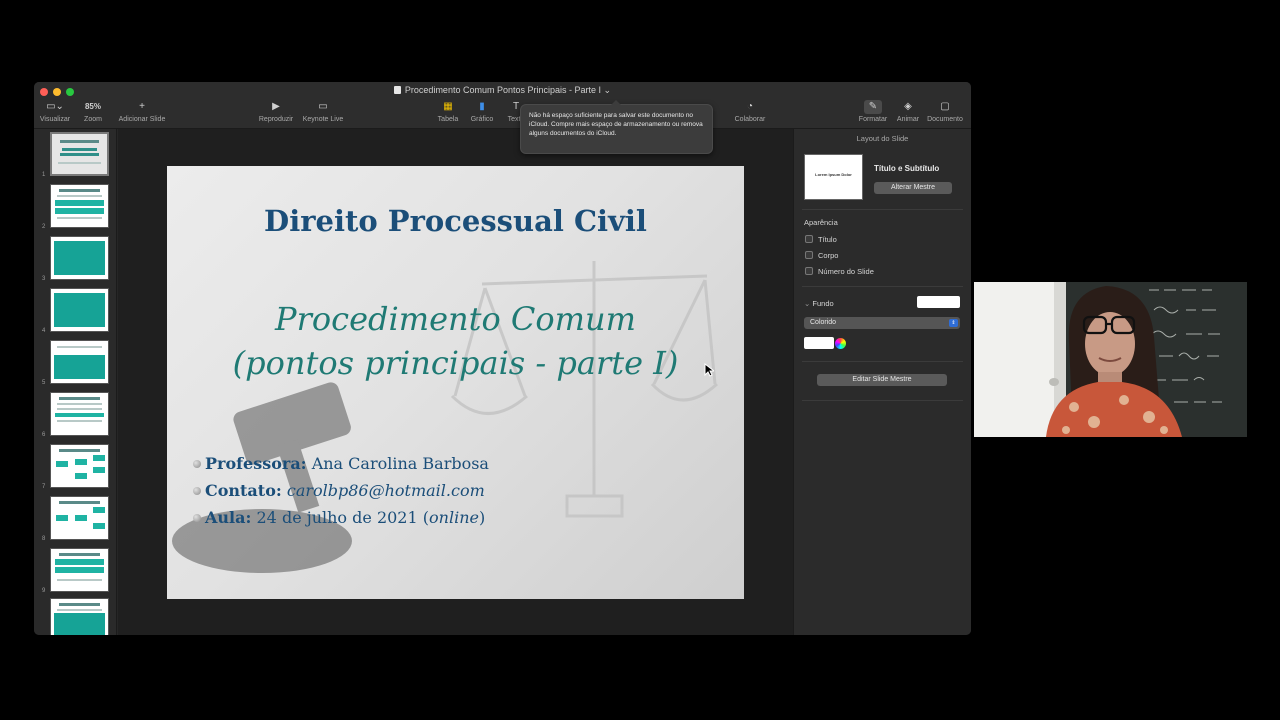  Describe the element at coordinates (76, 259) in the screenshot. I see `slide-thumbnail-3: 3` at that location.